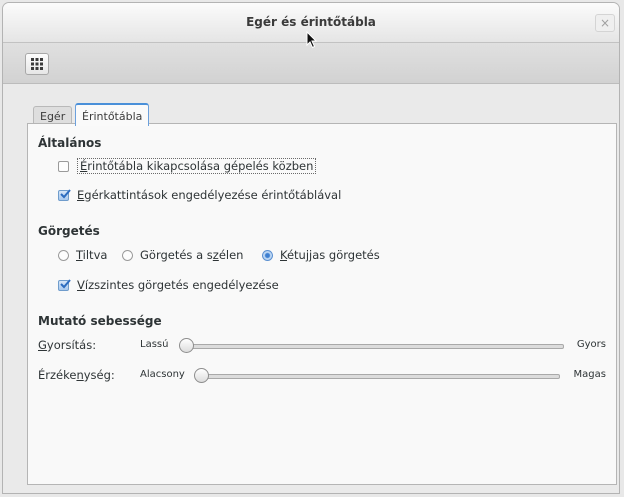 The height and width of the screenshot is (497, 624). I want to click on mouse-pointer-icon, so click(312, 40).